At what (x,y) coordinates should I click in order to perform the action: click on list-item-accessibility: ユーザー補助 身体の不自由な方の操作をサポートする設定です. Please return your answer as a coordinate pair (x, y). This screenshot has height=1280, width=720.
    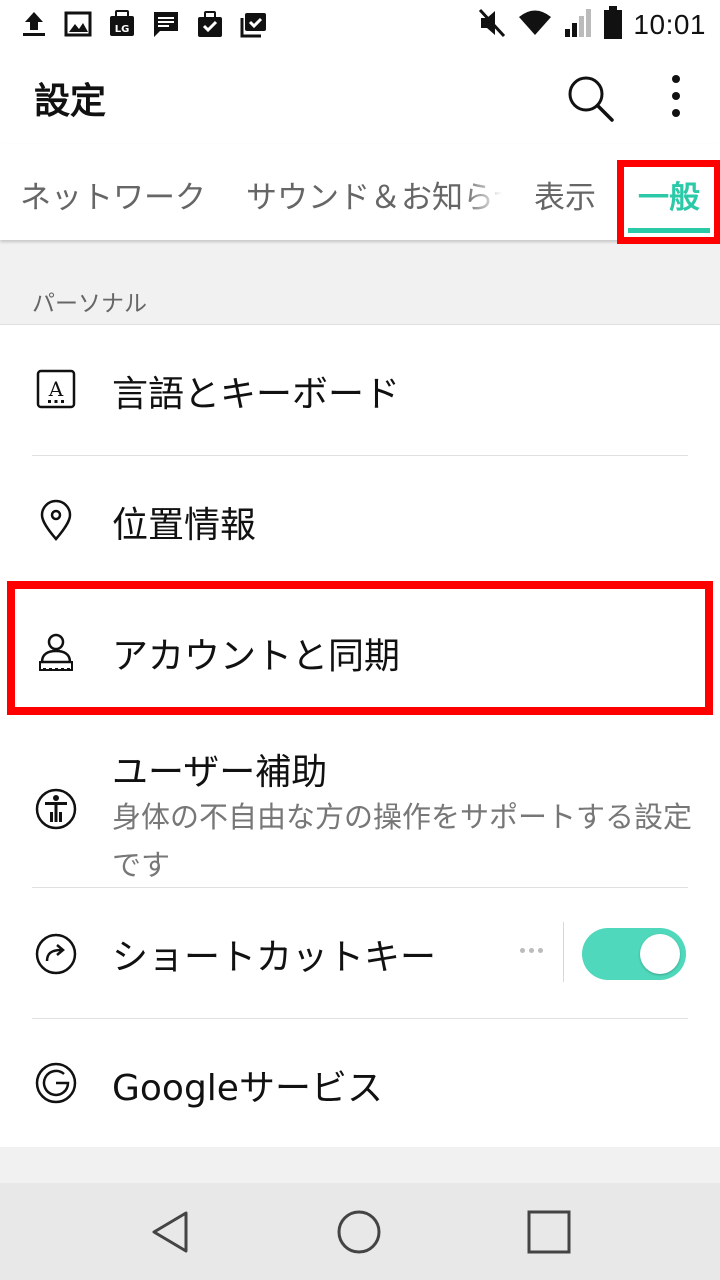
    Looking at the image, I should click on (360, 802).